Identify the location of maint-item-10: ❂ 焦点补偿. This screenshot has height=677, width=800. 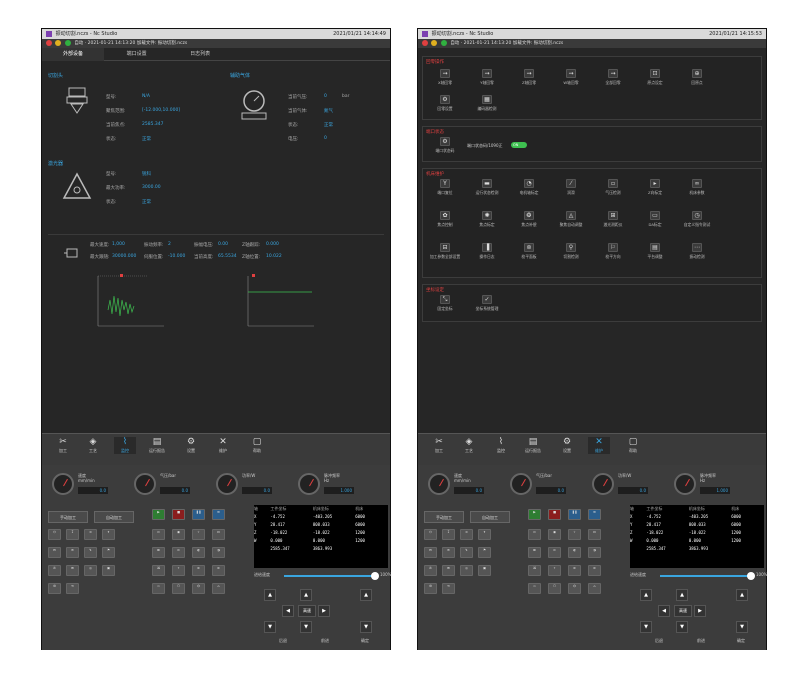
(529, 219).